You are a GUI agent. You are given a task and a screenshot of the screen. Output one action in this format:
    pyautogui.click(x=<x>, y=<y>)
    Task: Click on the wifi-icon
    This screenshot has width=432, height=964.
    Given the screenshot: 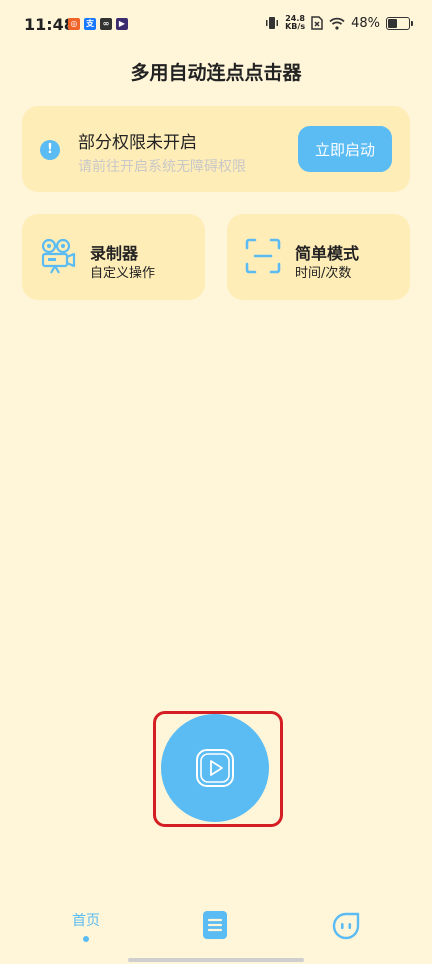 What is the action you would take?
    pyautogui.click(x=337, y=23)
    